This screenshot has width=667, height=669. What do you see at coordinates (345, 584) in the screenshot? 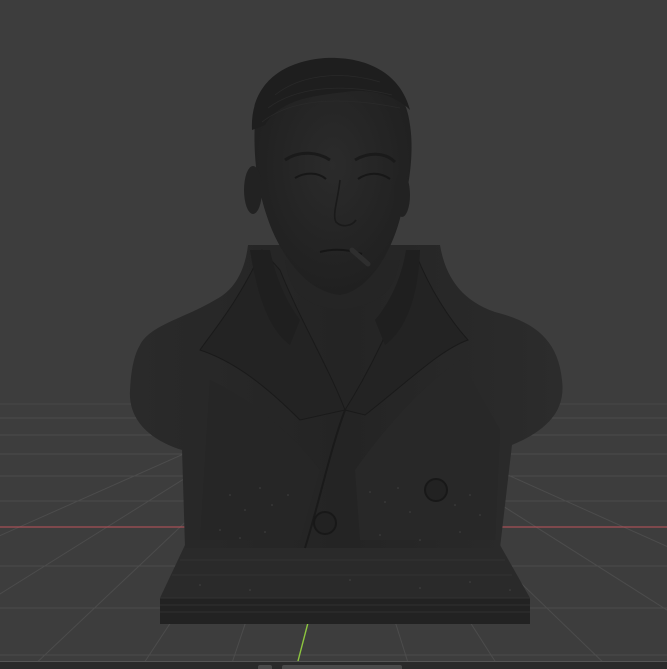
I see `bust-base` at bounding box center [345, 584].